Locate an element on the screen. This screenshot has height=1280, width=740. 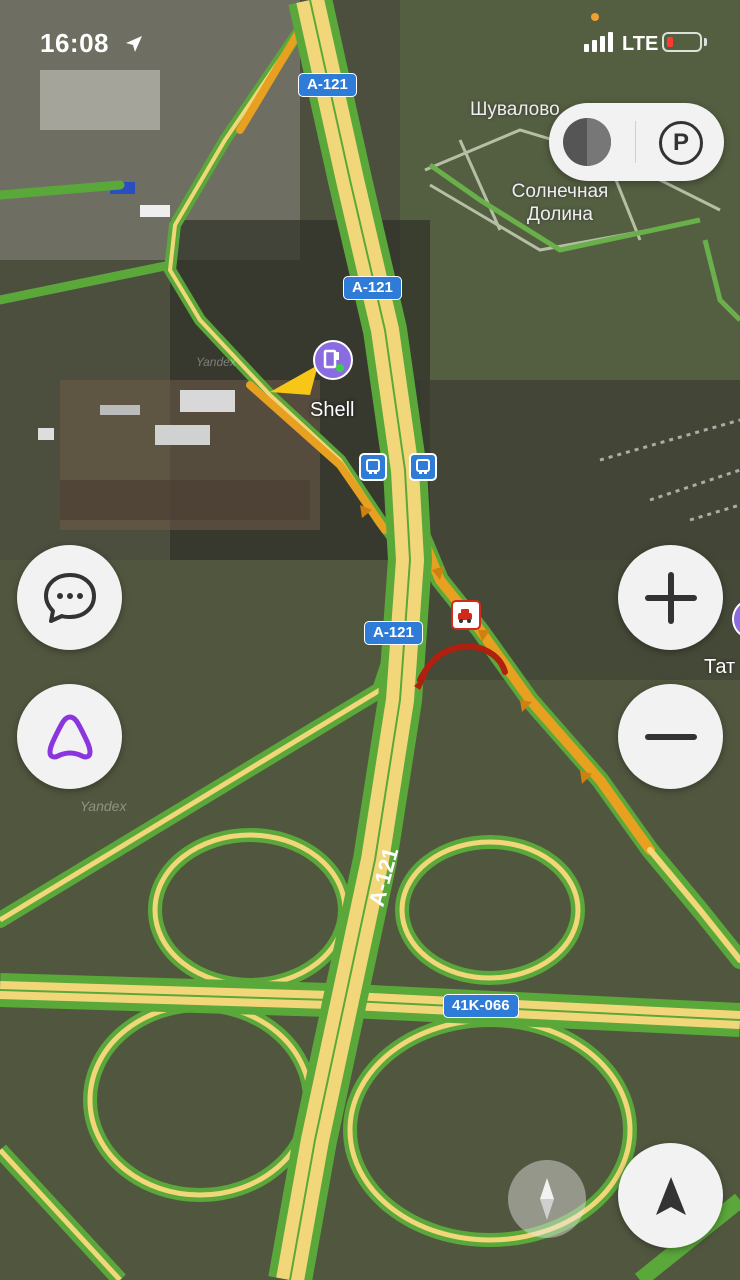
cellular-signal-icon is located at coordinates (598, 42).